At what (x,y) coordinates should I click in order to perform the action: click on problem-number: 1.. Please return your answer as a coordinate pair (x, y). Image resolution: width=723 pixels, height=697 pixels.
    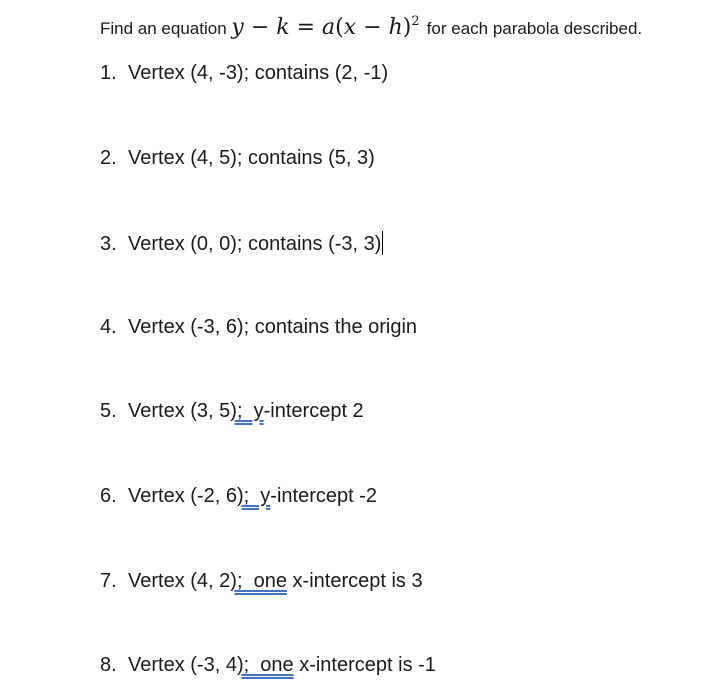
    Looking at the image, I should click on (108, 73).